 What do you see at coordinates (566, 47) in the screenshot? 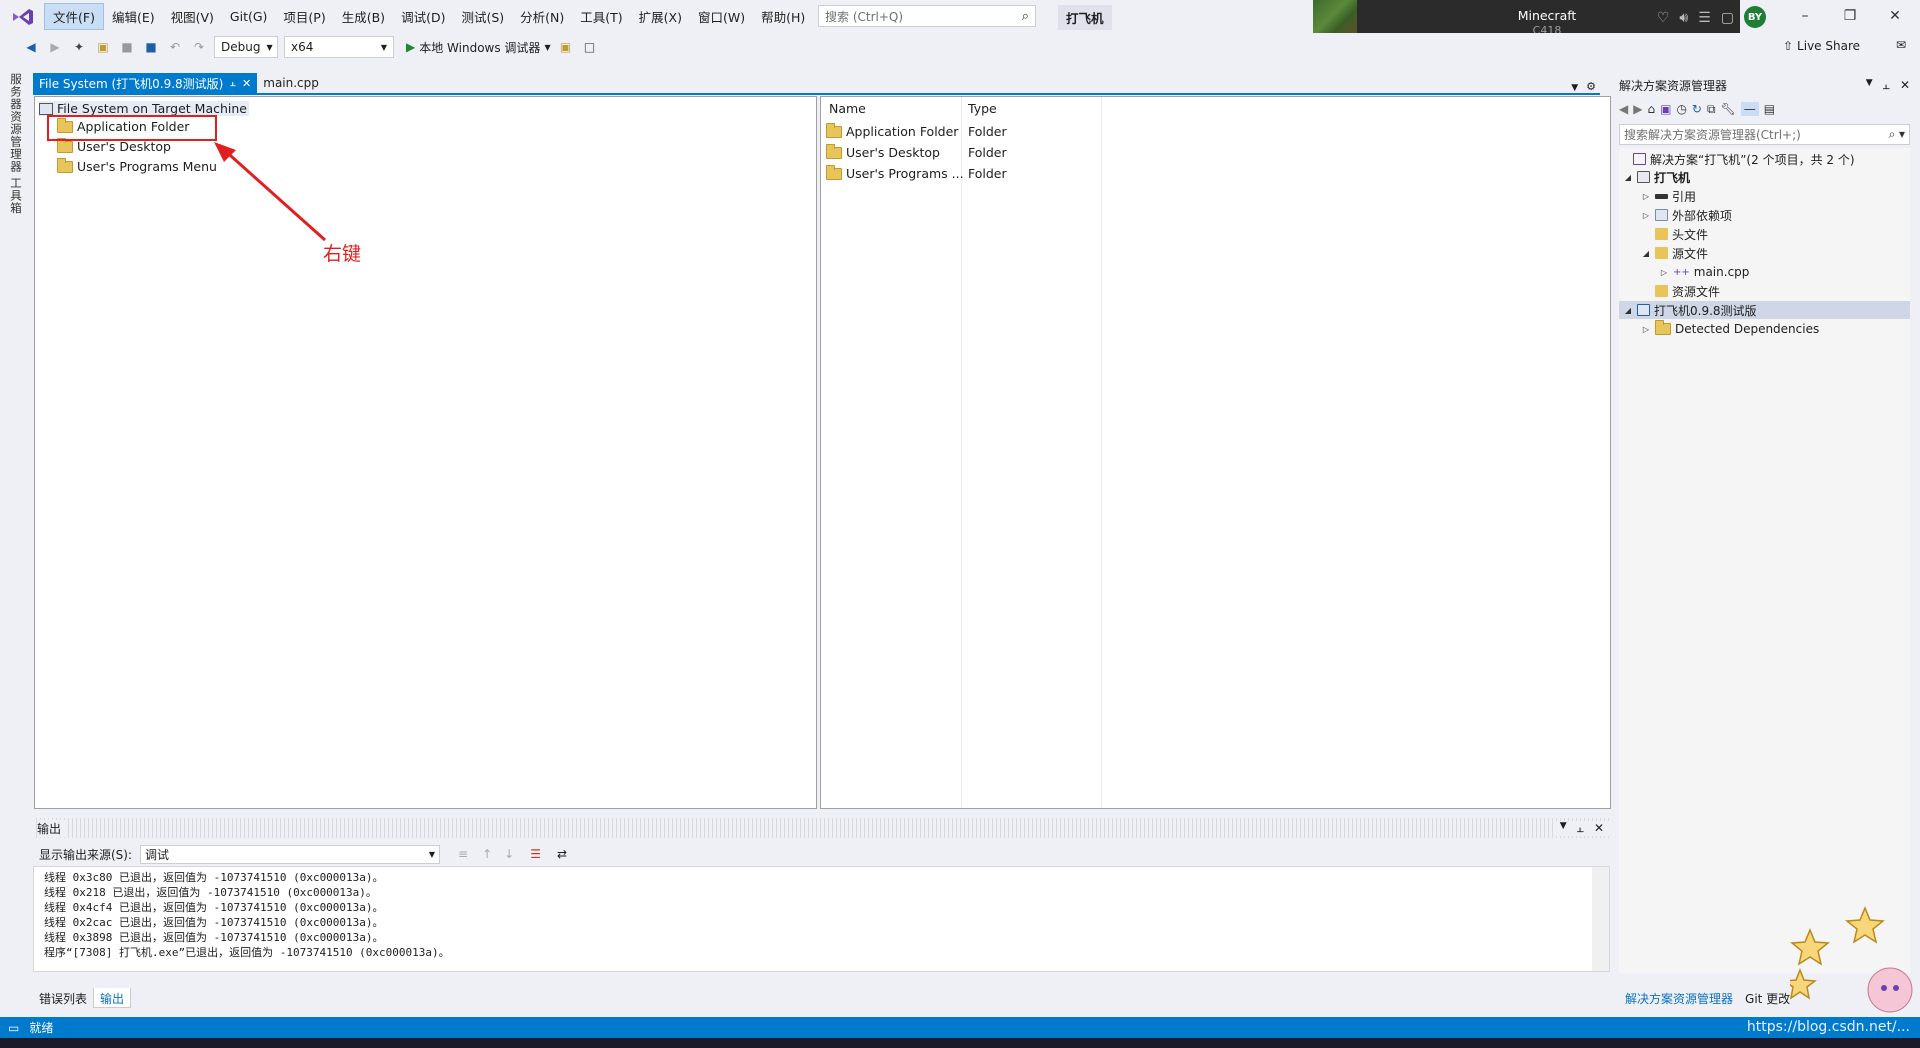
I see `find-in-files-icon: ▣` at bounding box center [566, 47].